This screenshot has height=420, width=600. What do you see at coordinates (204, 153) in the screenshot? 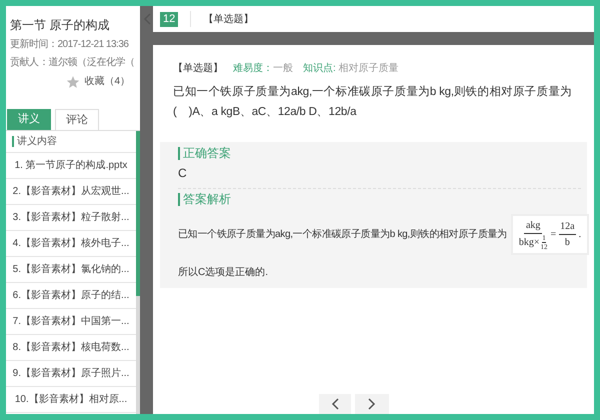
I see `section-heading: 正确答案` at bounding box center [204, 153].